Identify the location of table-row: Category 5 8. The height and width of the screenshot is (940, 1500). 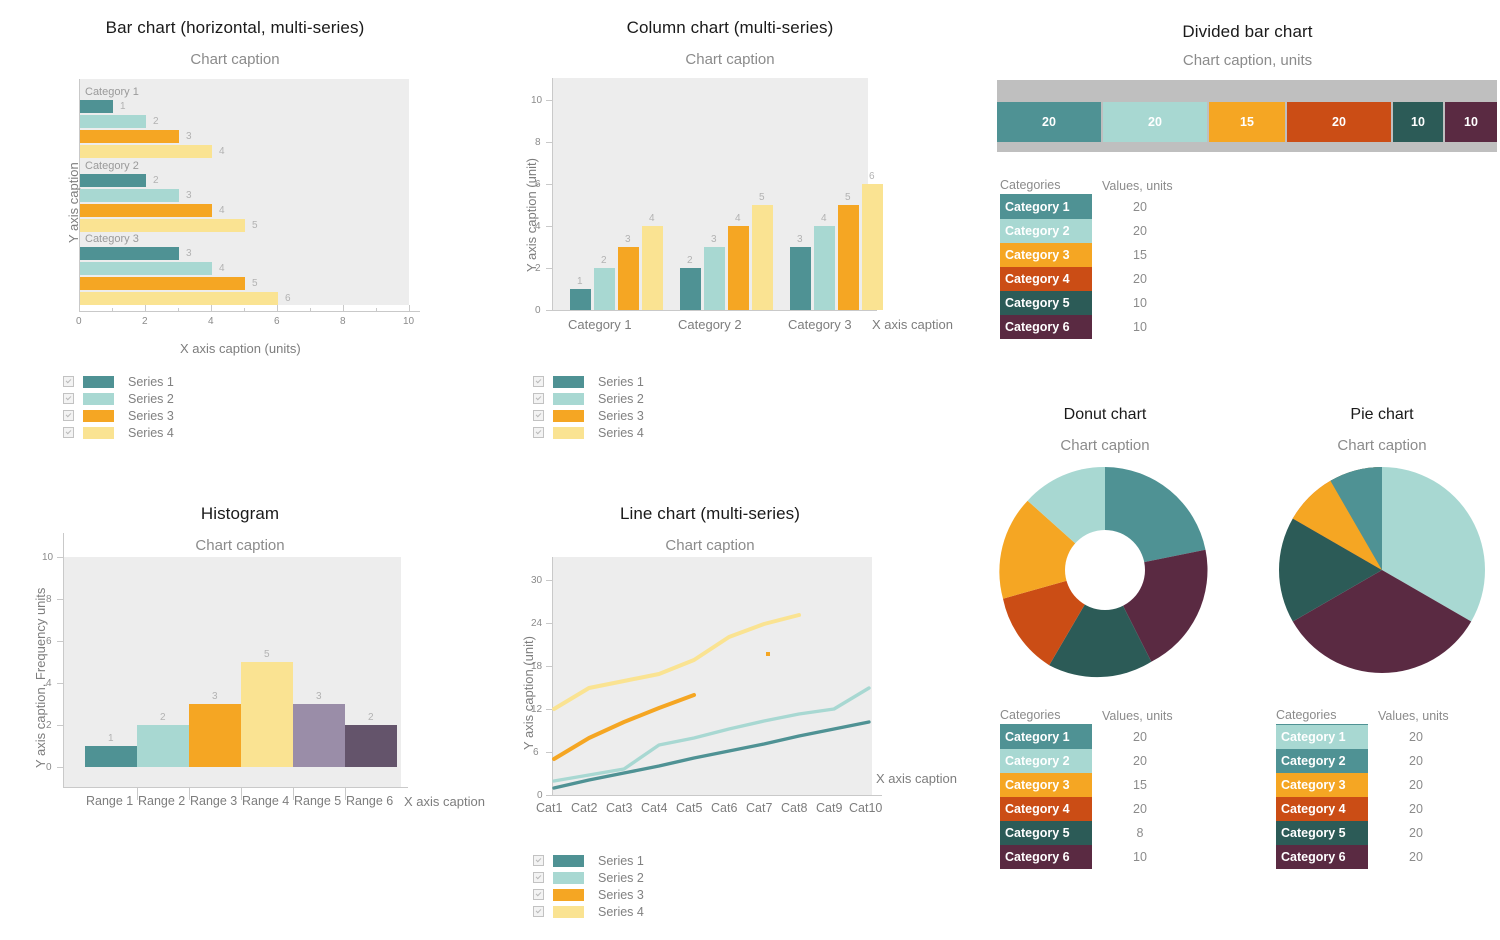
(1094, 833).